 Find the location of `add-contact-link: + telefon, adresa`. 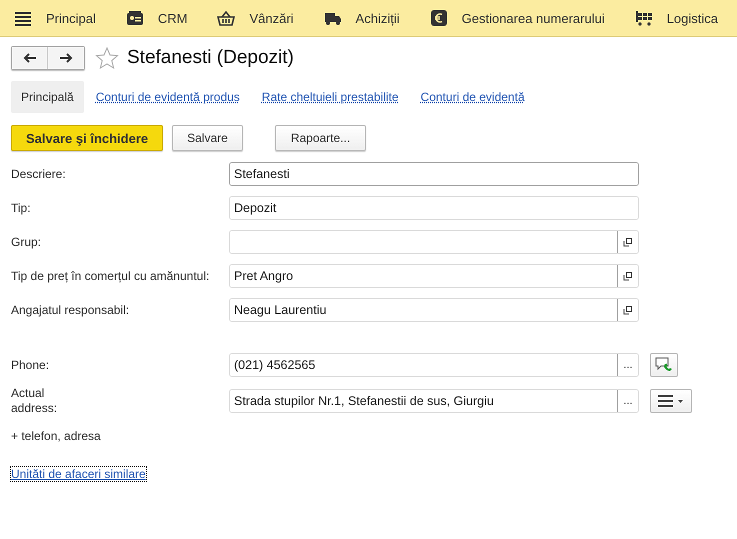

add-contact-link: + telefon, adresa is located at coordinates (56, 436).